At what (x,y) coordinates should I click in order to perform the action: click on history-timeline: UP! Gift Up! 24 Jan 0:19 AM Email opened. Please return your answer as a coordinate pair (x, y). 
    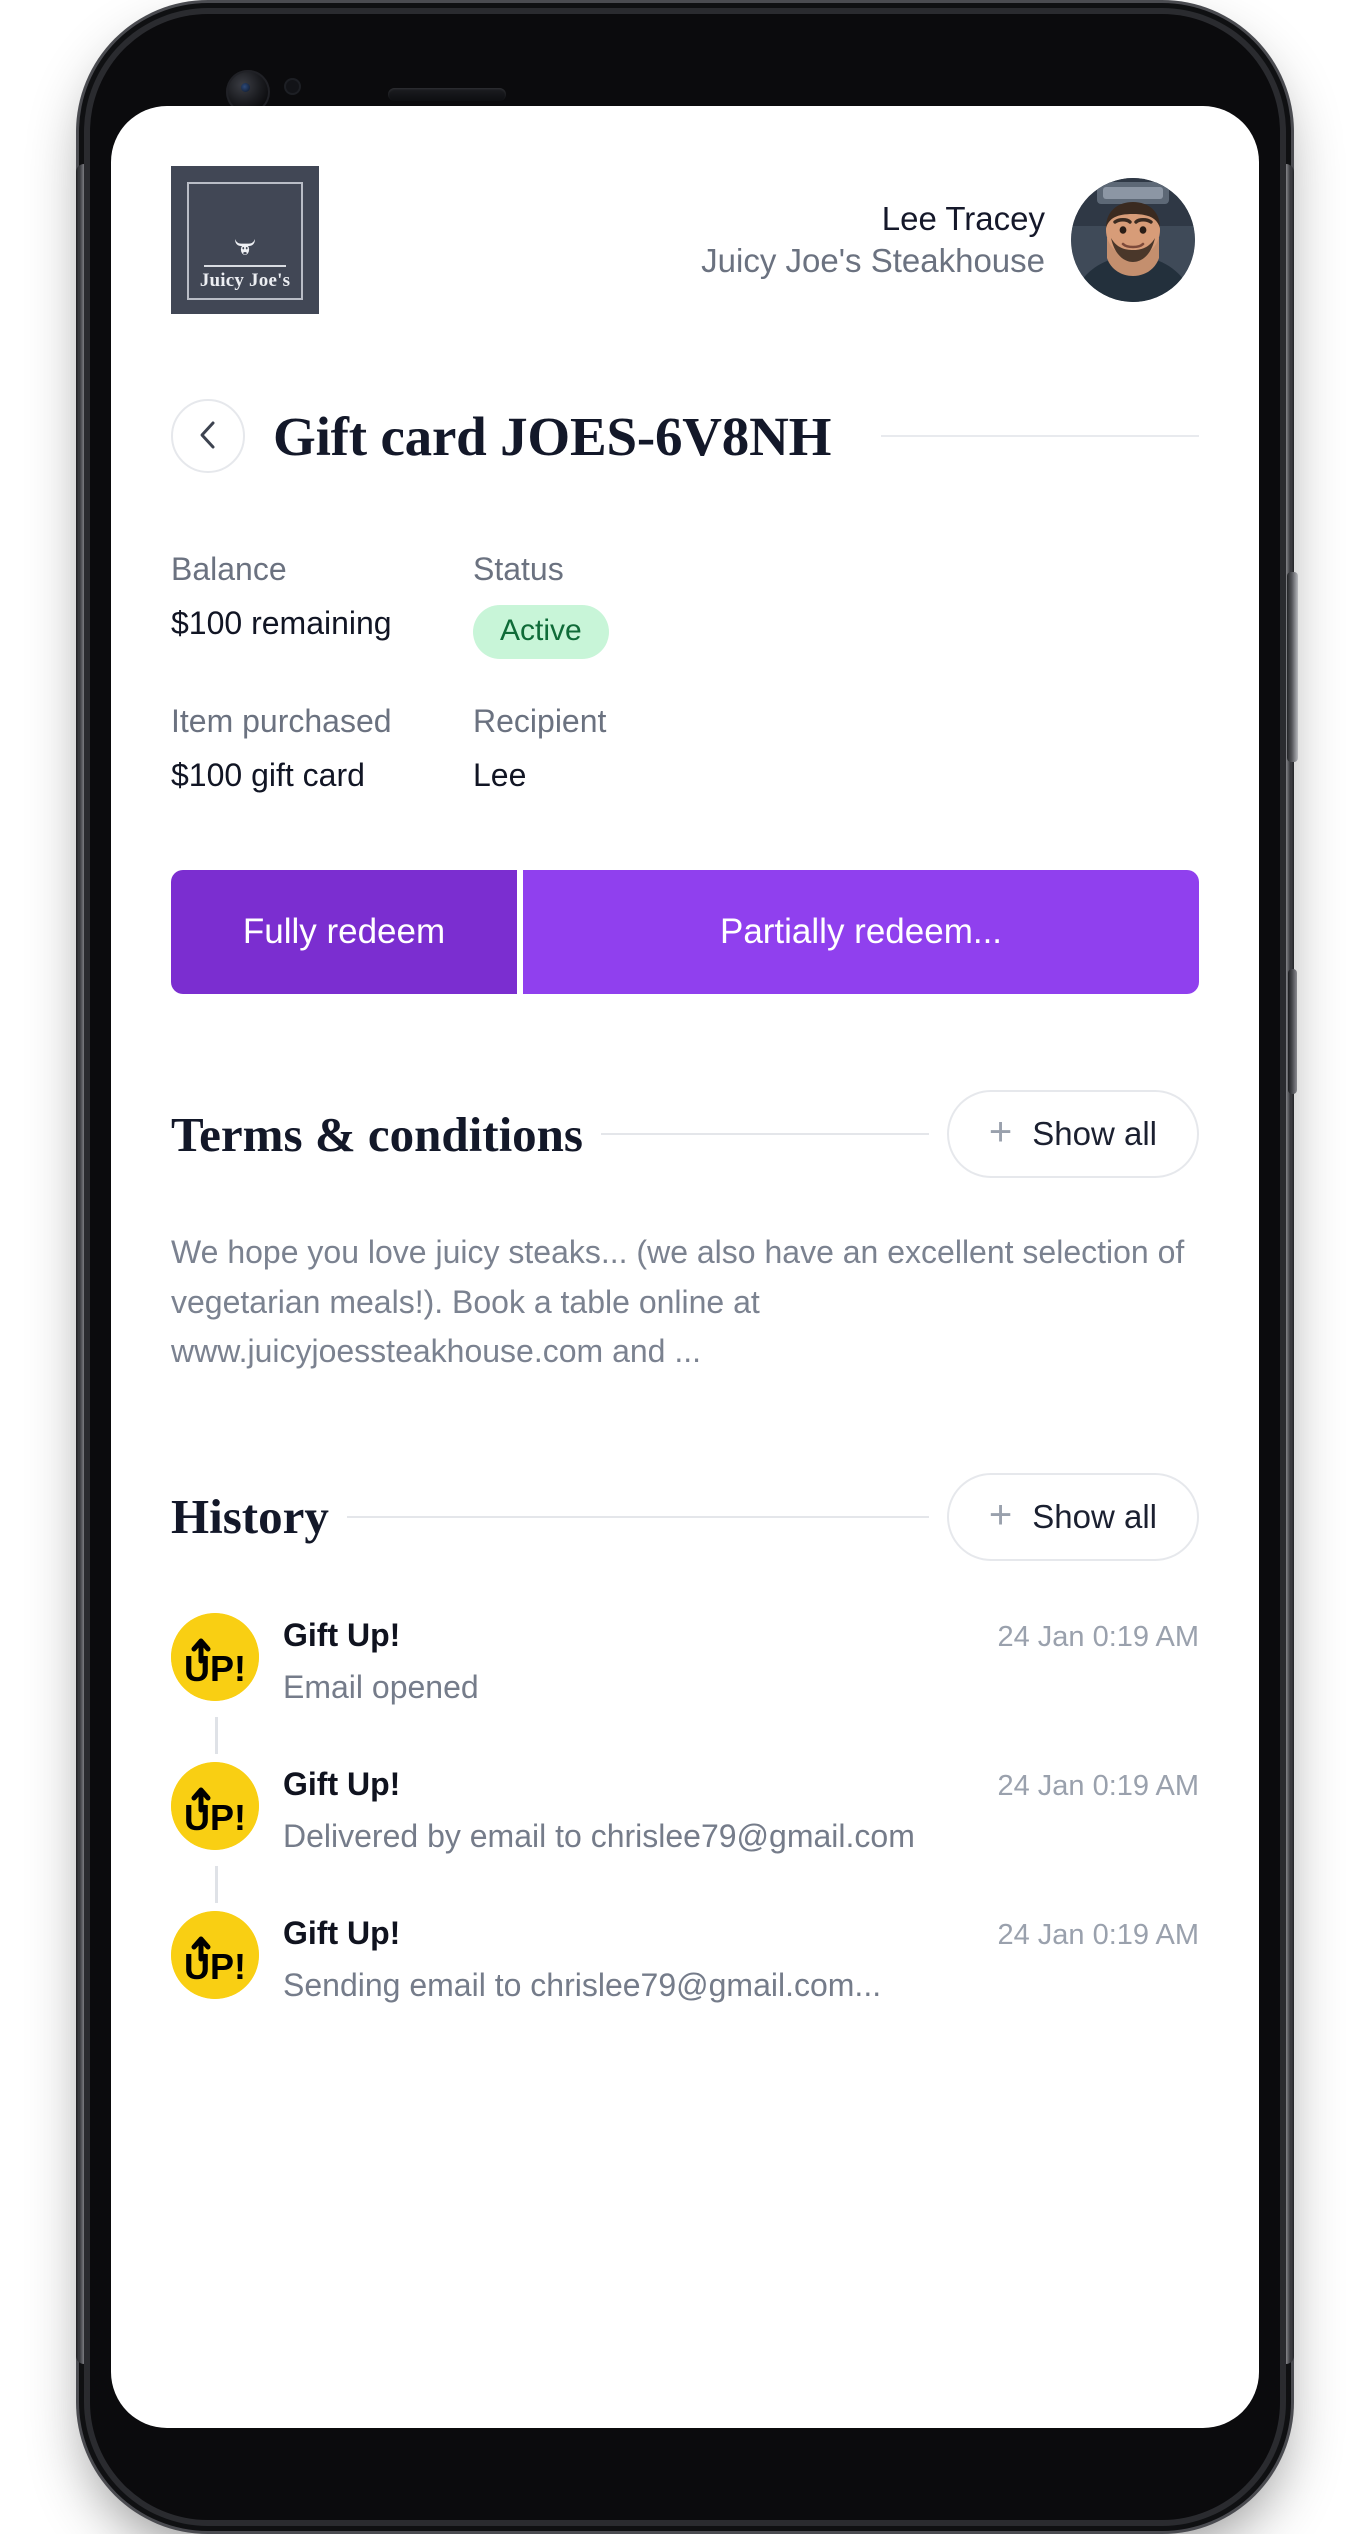
    Looking at the image, I should click on (685, 1808).